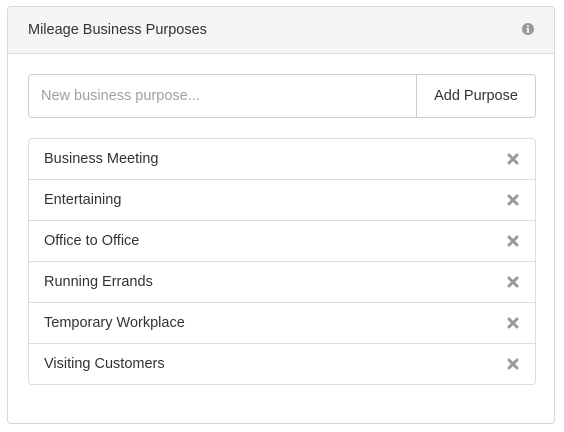 Image resolution: width=564 pixels, height=432 pixels. Describe the element at coordinates (282, 159) in the screenshot. I see `list-item: Business Meeting` at that location.